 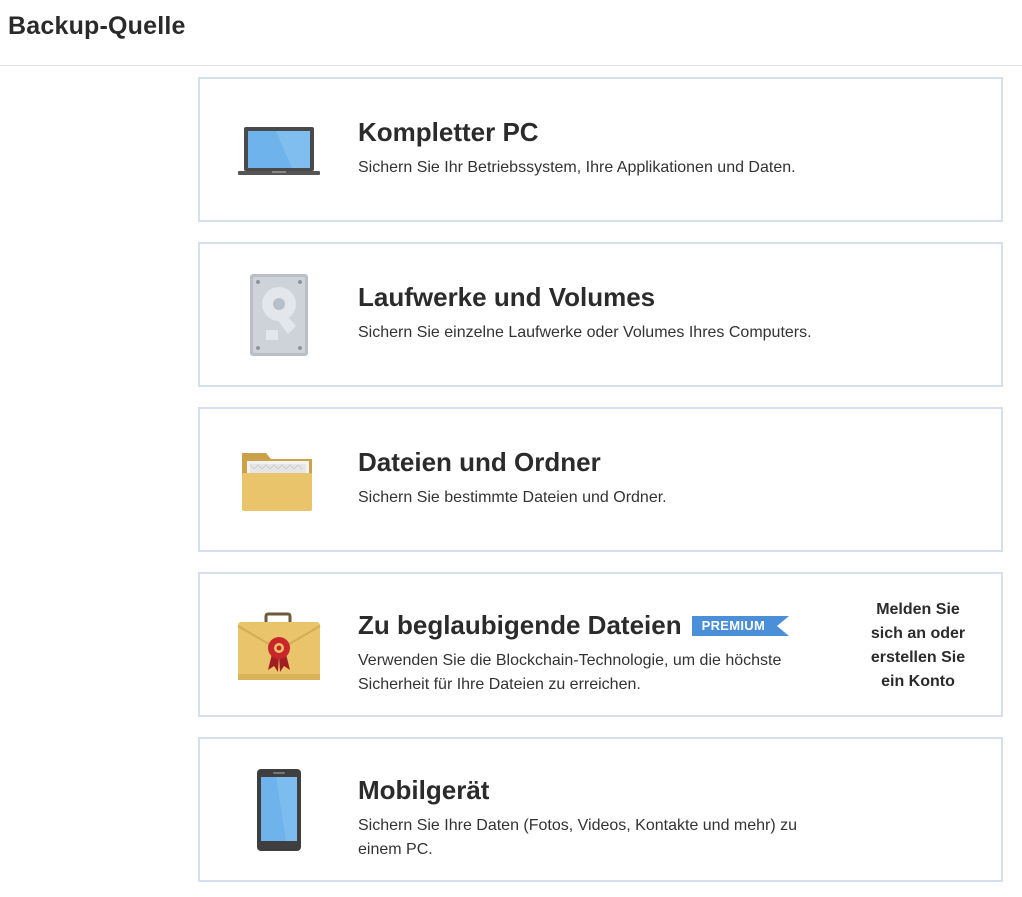 What do you see at coordinates (520, 625) in the screenshot?
I see `source-title-text: Zu beglaubigende Dateien` at bounding box center [520, 625].